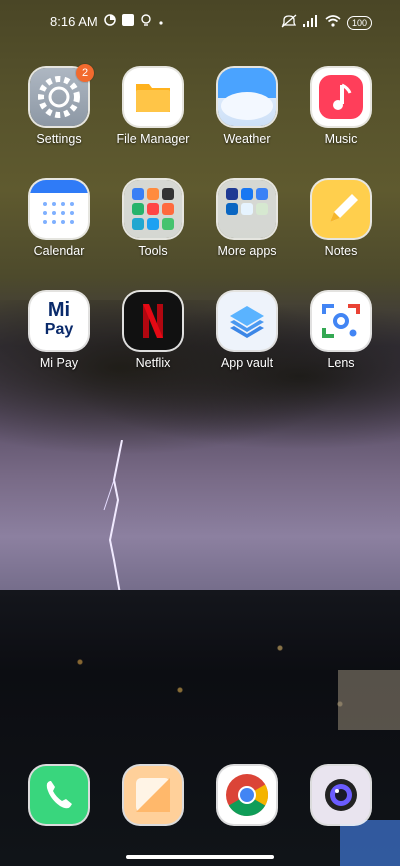  Describe the element at coordinates (247, 363) in the screenshot. I see `app-label: App vault` at that location.